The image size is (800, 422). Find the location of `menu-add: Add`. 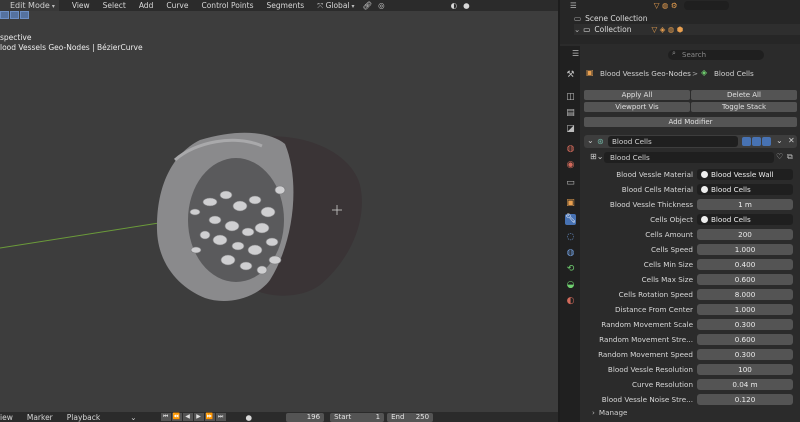

menu-add: Add is located at coordinates (146, 5).